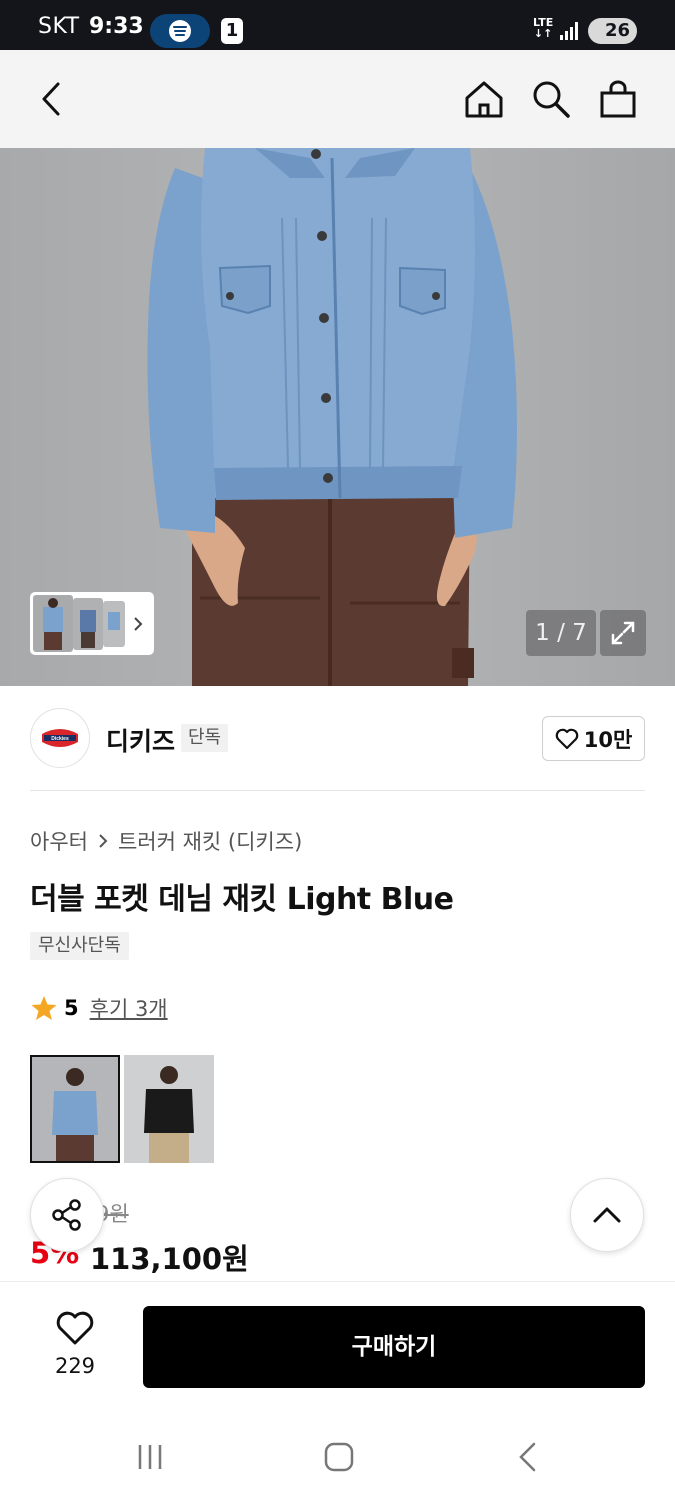  Describe the element at coordinates (210, 841) in the screenshot. I see `breadcrumb-subcategory: 트러커 재킷 (디키즈)` at that location.